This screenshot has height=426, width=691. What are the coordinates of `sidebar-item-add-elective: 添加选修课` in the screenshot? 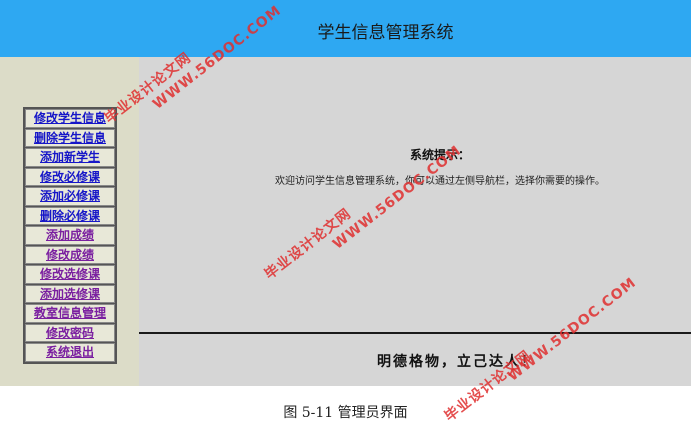 It's located at (70, 293).